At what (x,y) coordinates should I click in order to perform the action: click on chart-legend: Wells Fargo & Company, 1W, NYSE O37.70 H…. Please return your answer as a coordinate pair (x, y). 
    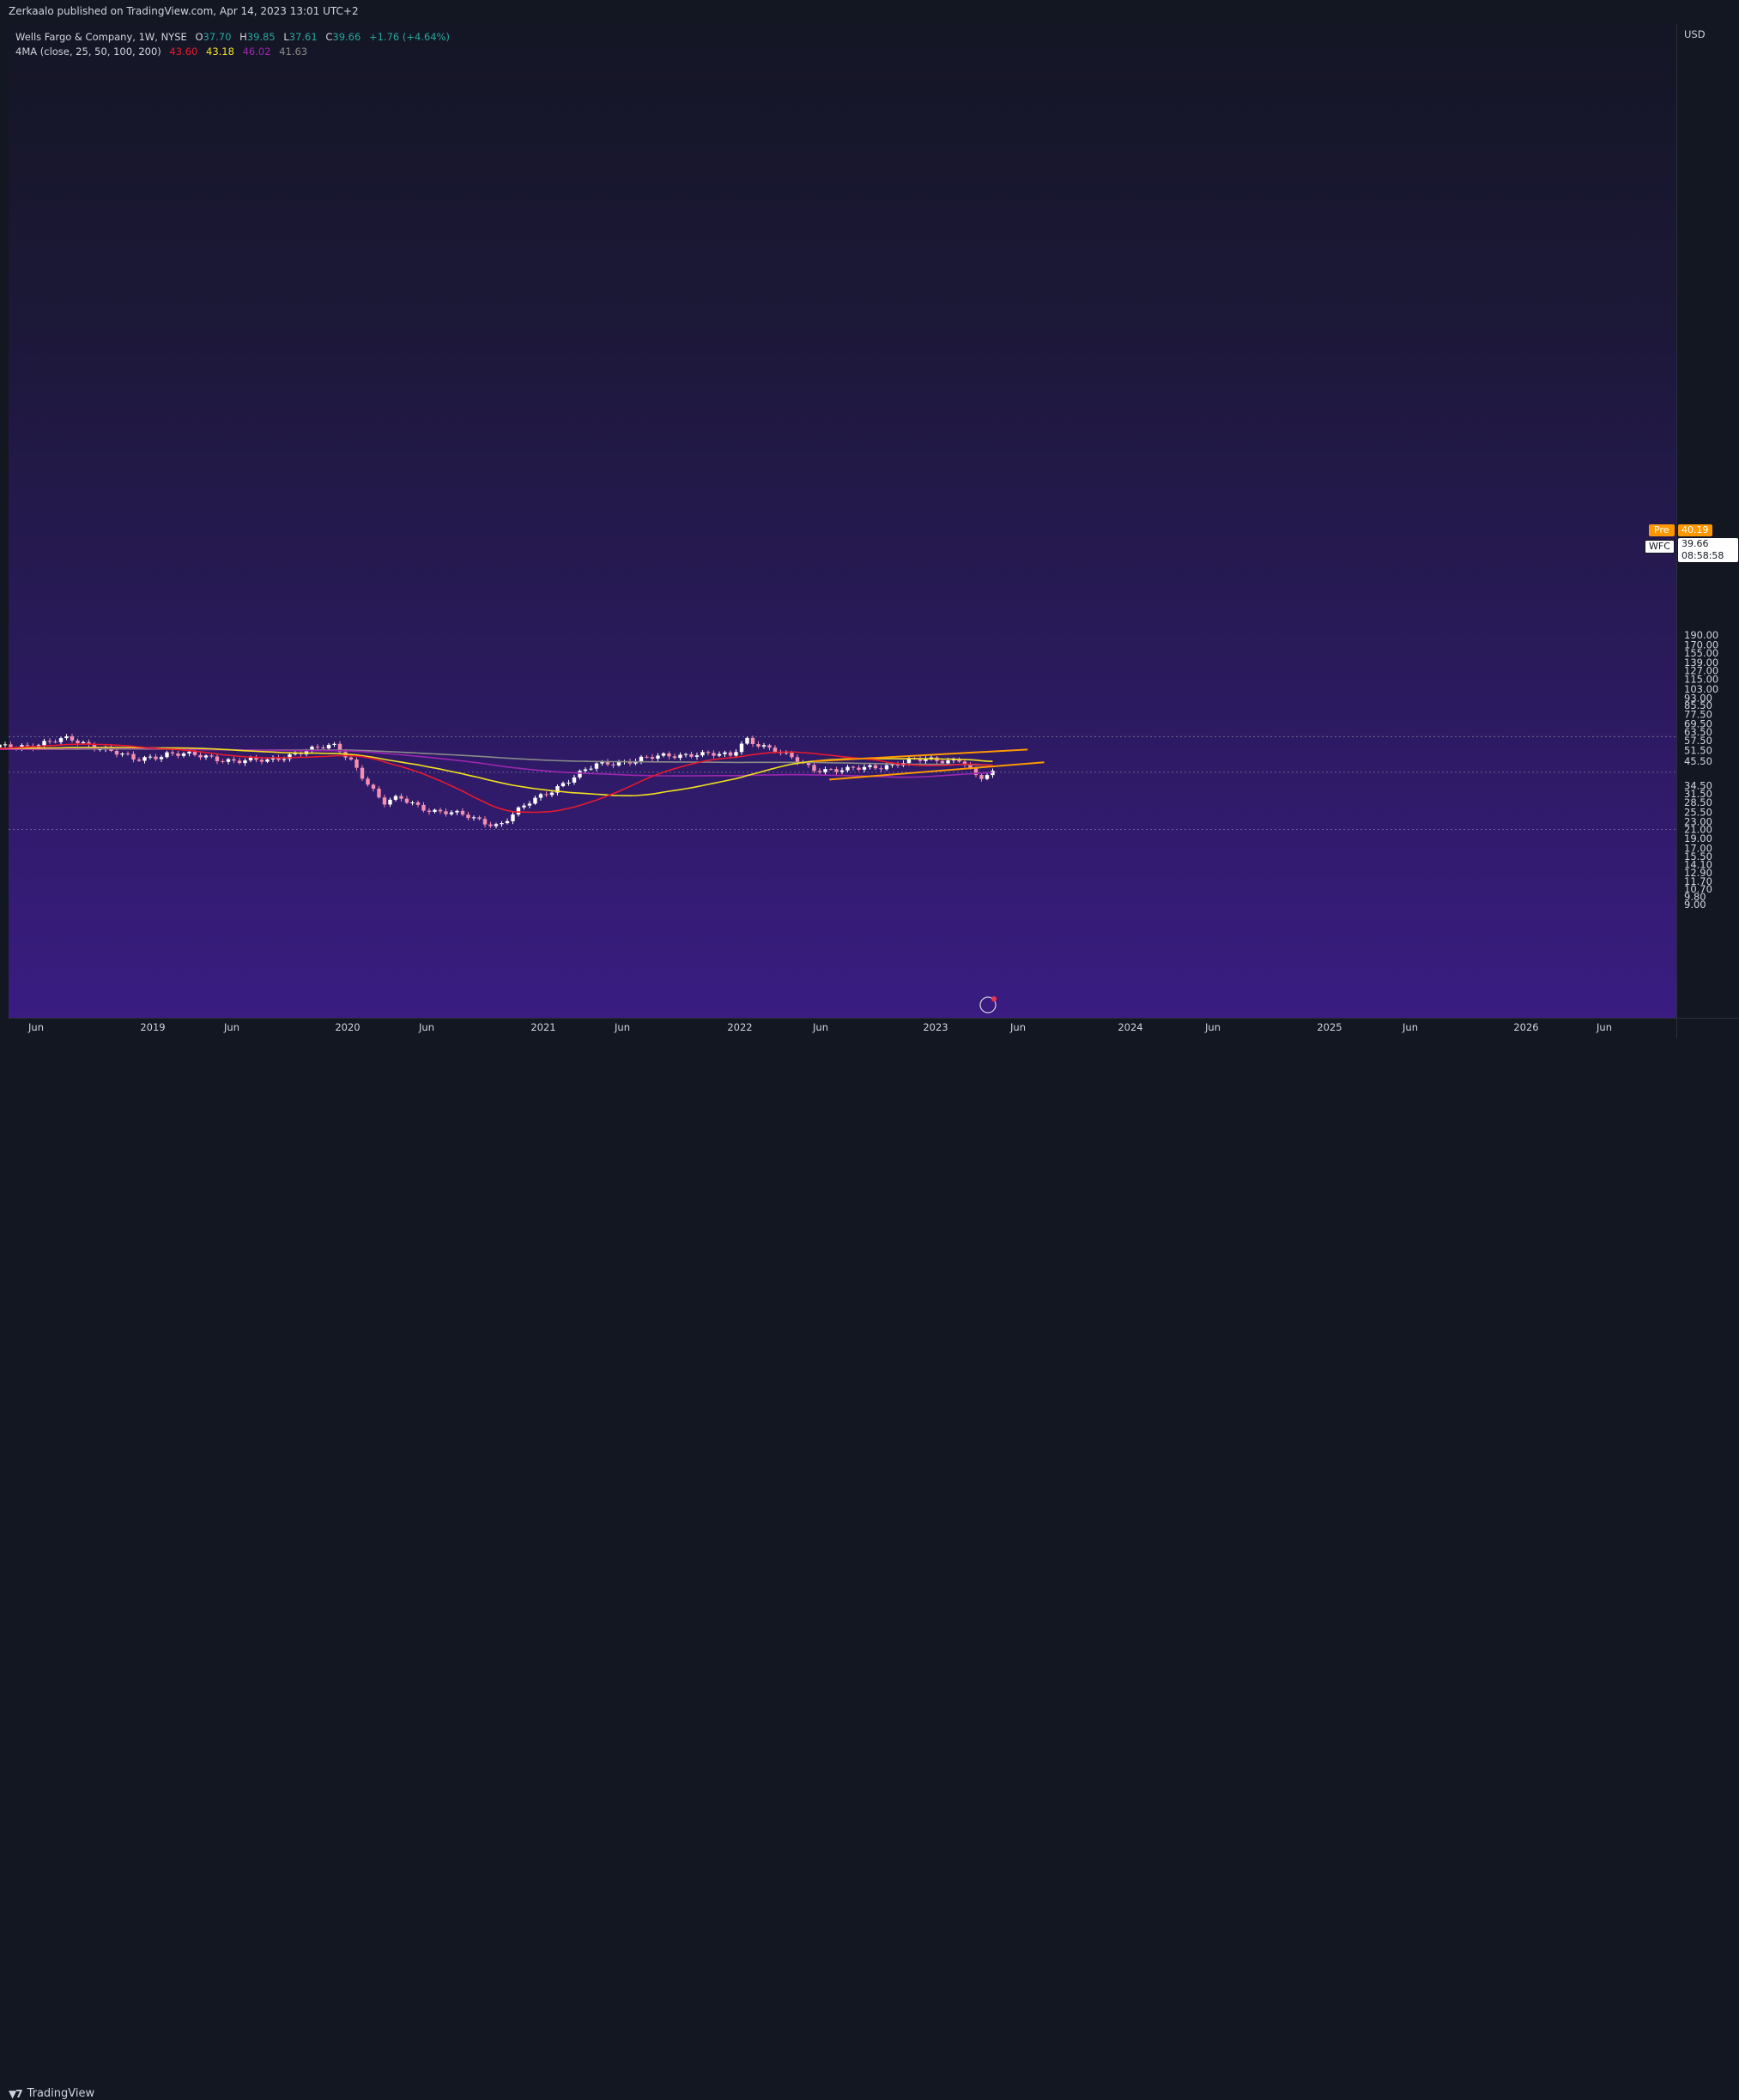
    Looking at the image, I should click on (232, 44).